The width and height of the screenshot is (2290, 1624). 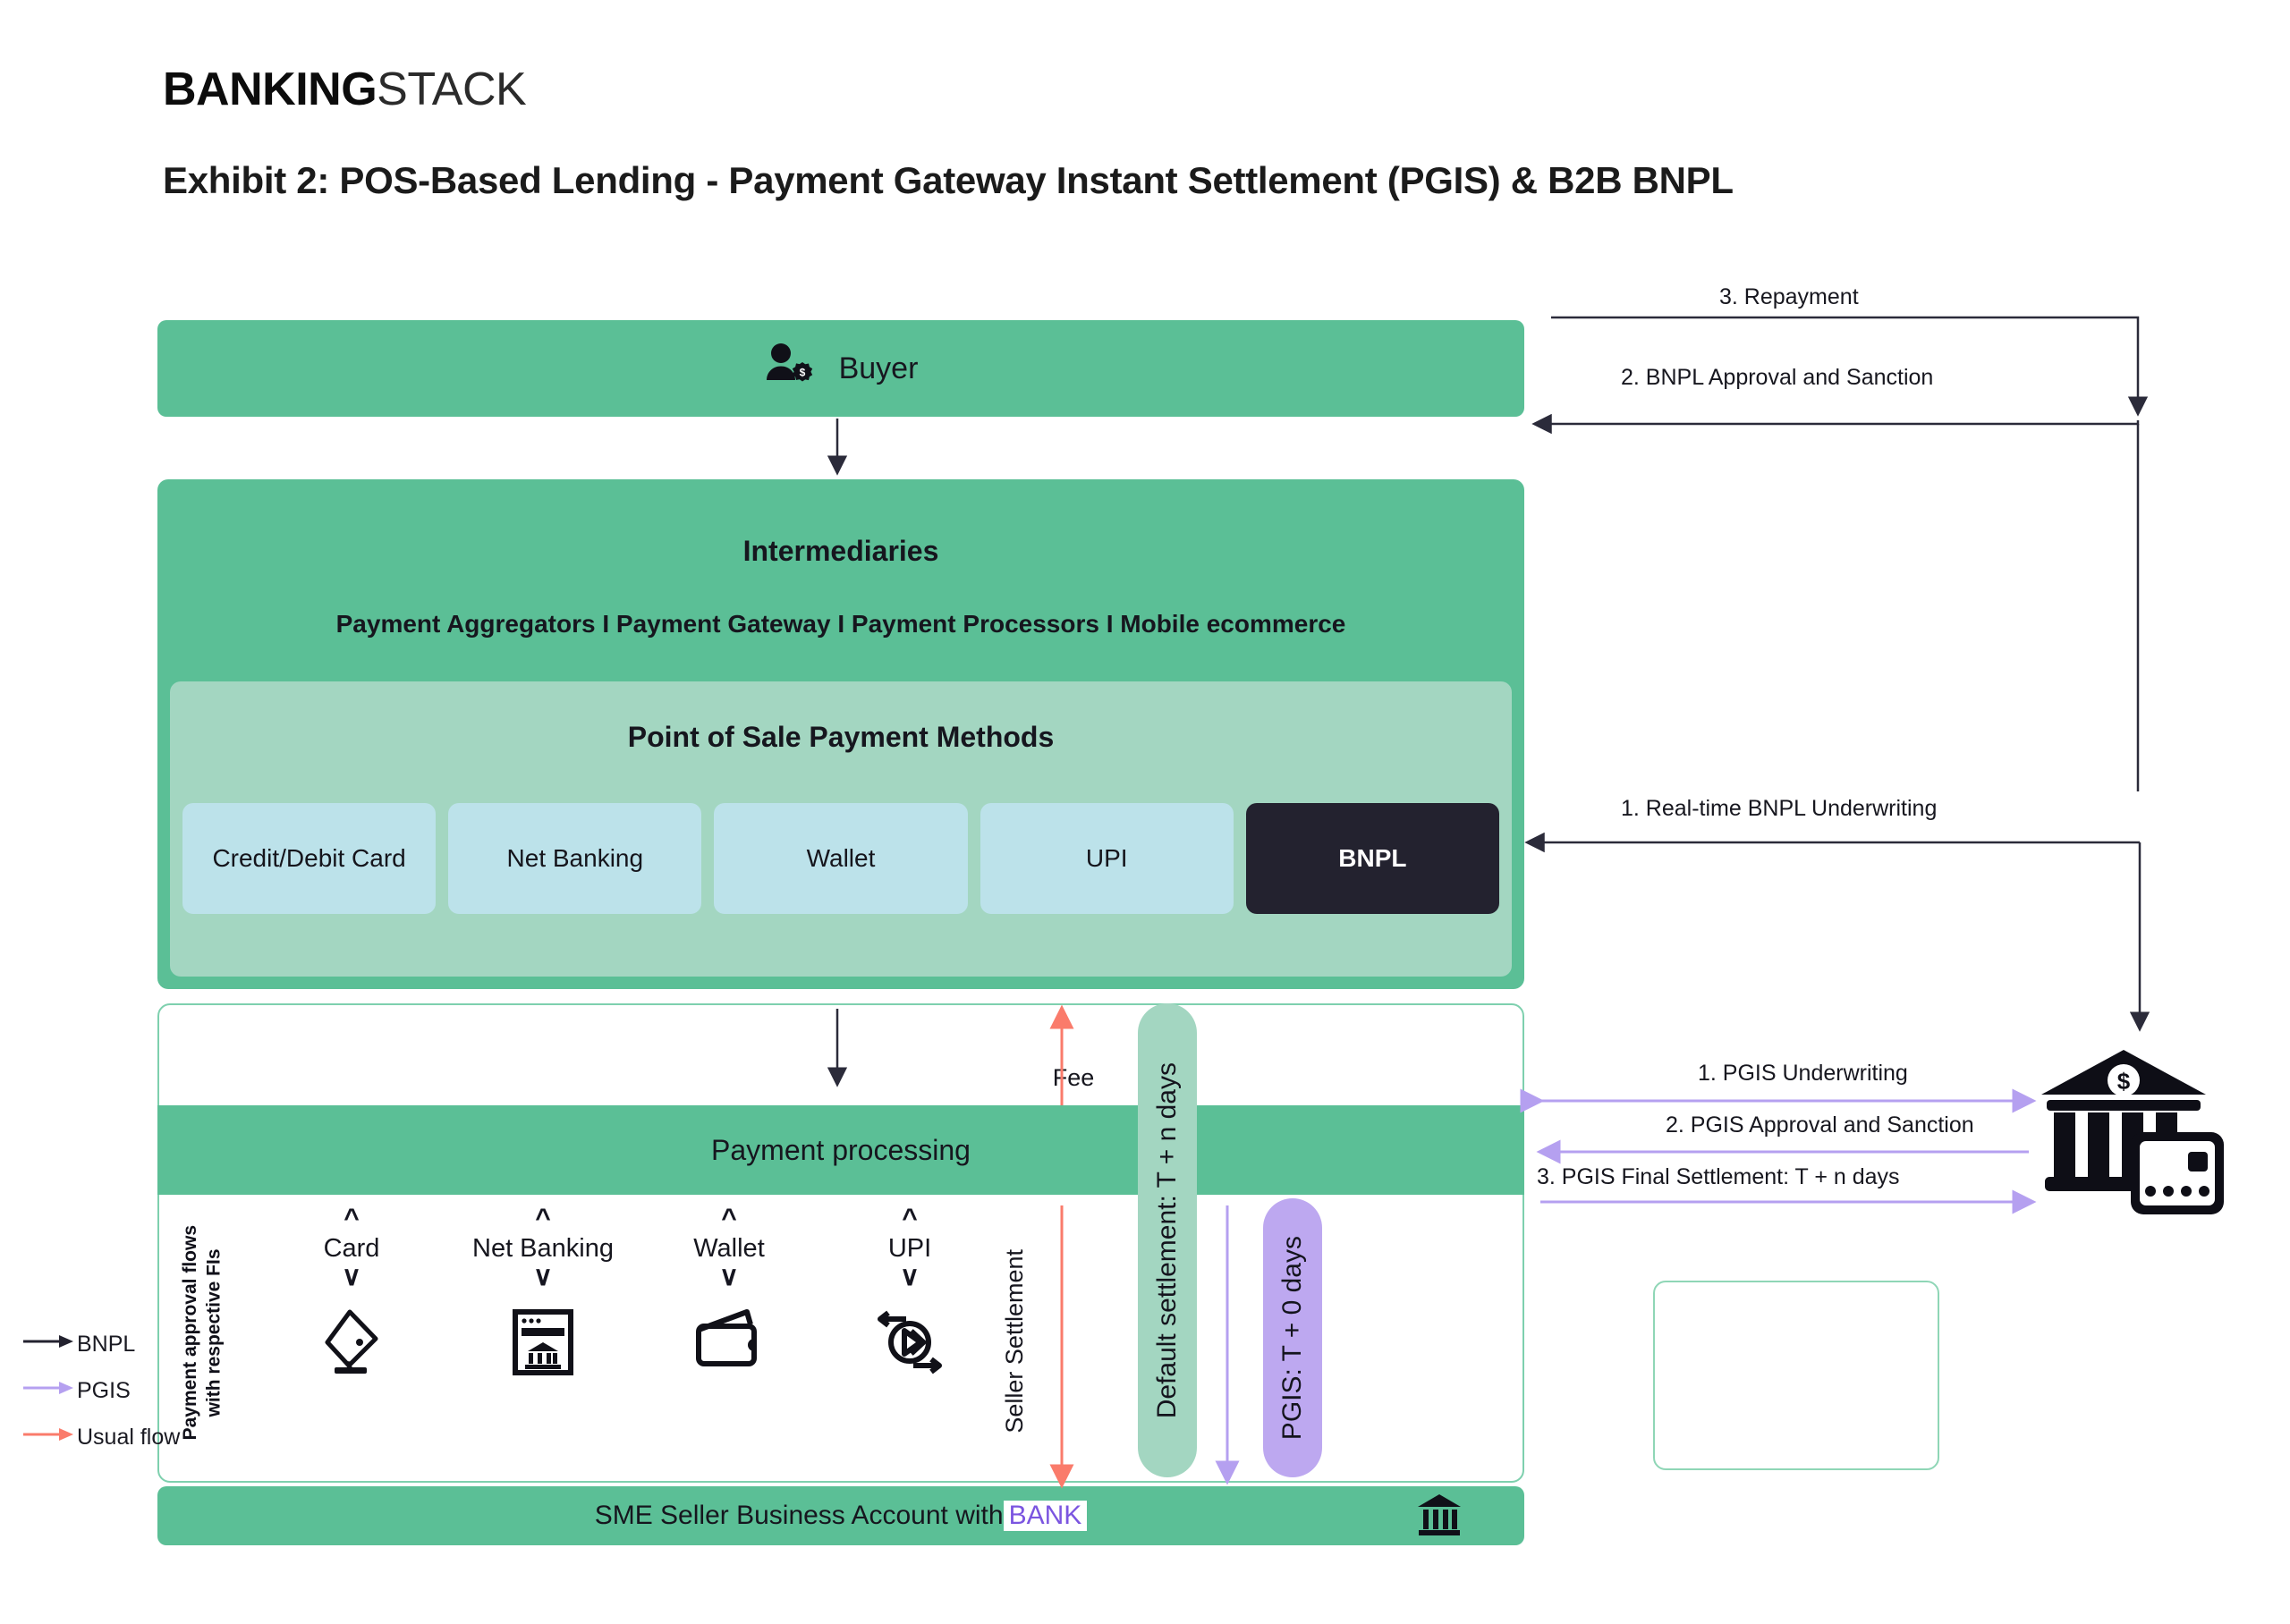 I want to click on payment-method-net-banking: Net Banking, so click(x=575, y=858).